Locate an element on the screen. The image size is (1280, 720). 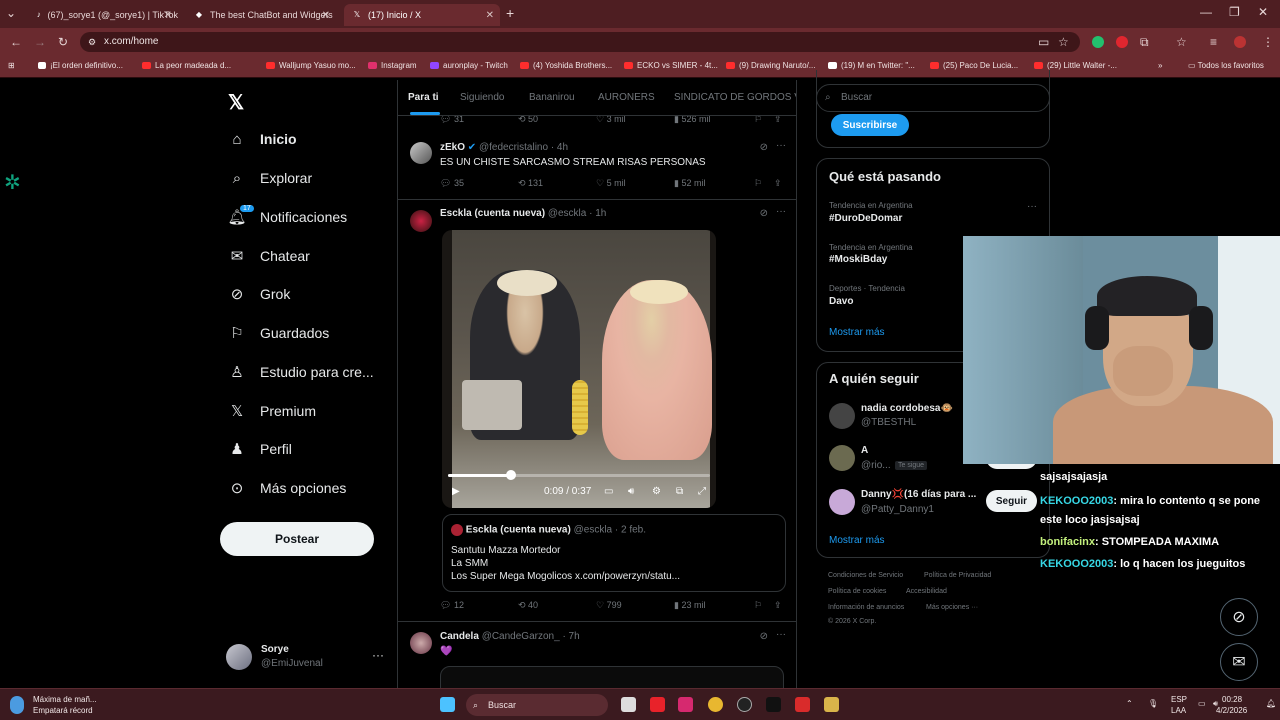
nav-chat: ✉ Chatear is located at coordinates (269, 256).